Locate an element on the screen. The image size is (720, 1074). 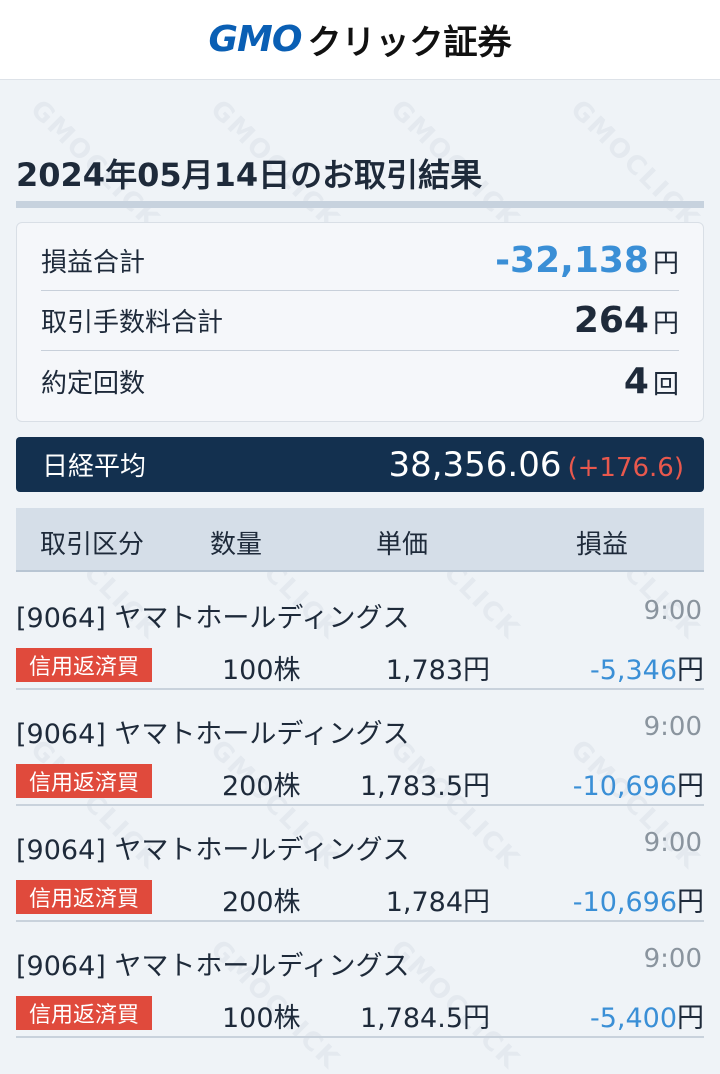
logo-click-text: クリック証券 is located at coordinates (409, 43).